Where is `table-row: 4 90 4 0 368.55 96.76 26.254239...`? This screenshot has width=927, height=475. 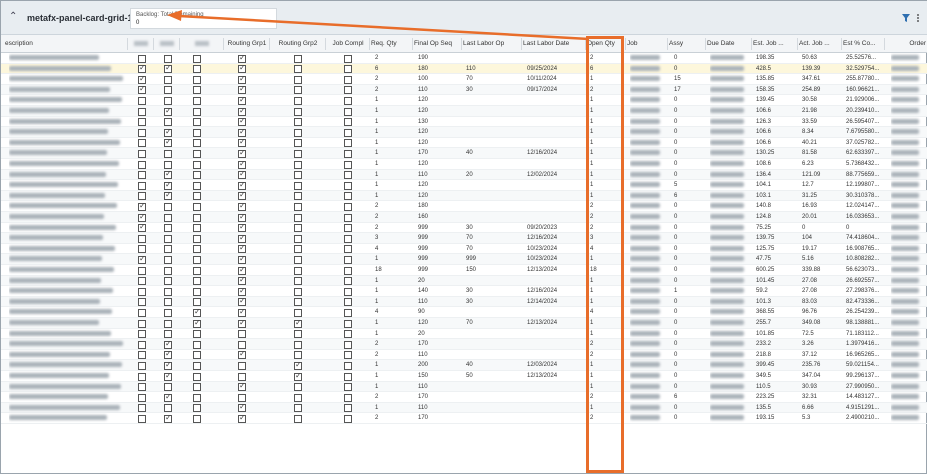 table-row: 4 90 4 0 368.55 96.76 26.254239... is located at coordinates (464, 312).